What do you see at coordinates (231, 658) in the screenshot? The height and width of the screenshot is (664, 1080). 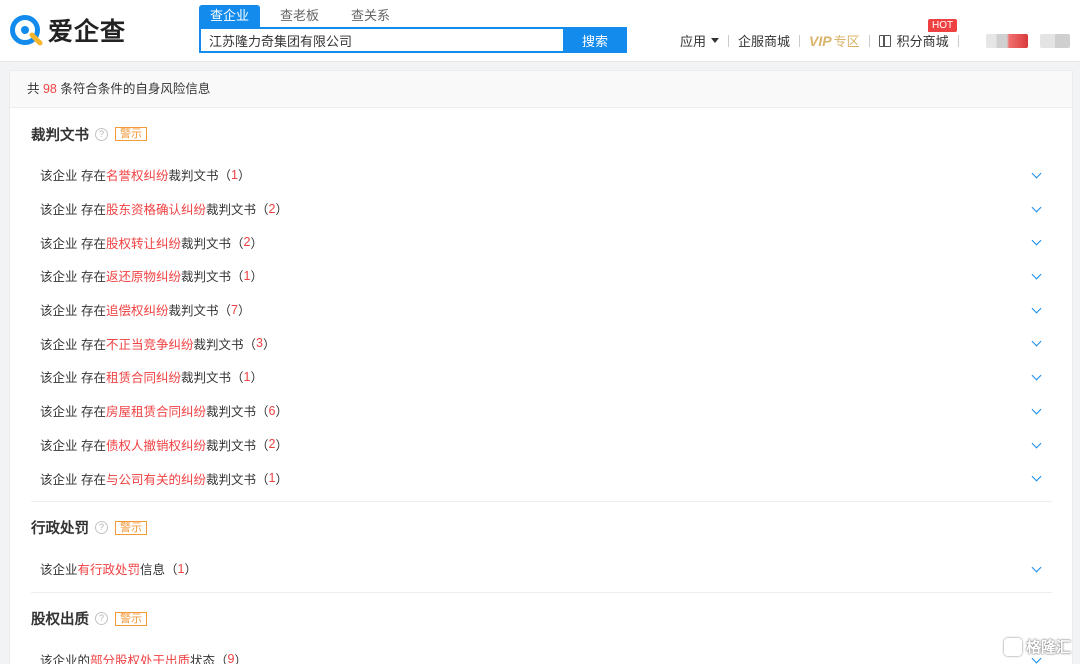 I see `risk-count: 9` at bounding box center [231, 658].